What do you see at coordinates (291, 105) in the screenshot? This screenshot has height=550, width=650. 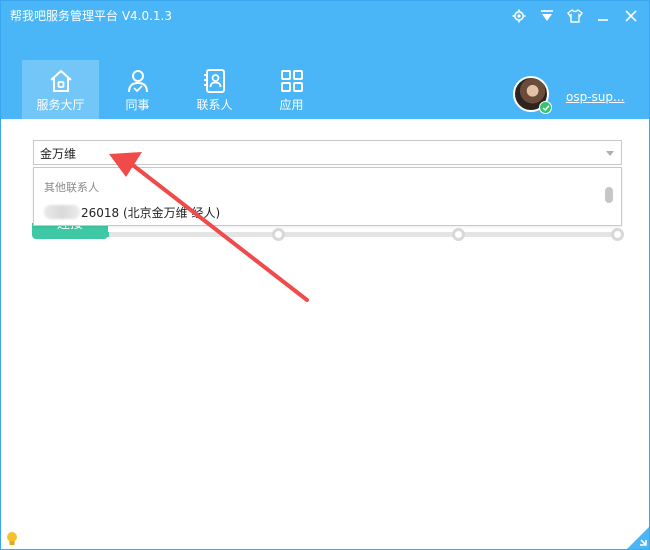 I see `nav-label: 应用` at bounding box center [291, 105].